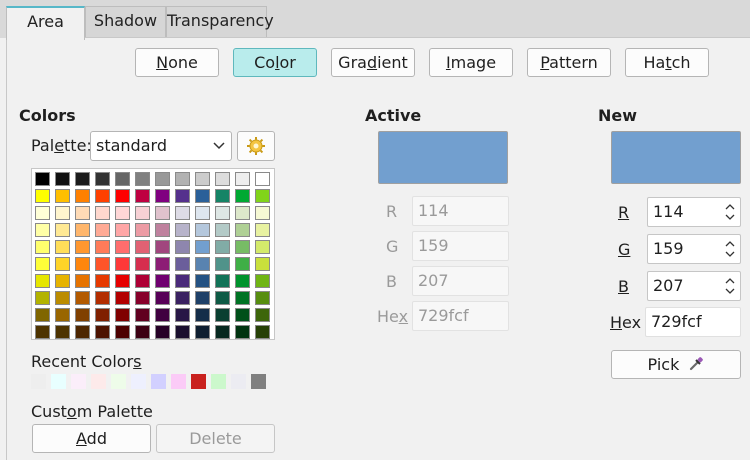 This screenshot has height=460, width=750. What do you see at coordinates (373, 62) in the screenshot?
I see `fill-gradient-button: Gradient` at bounding box center [373, 62].